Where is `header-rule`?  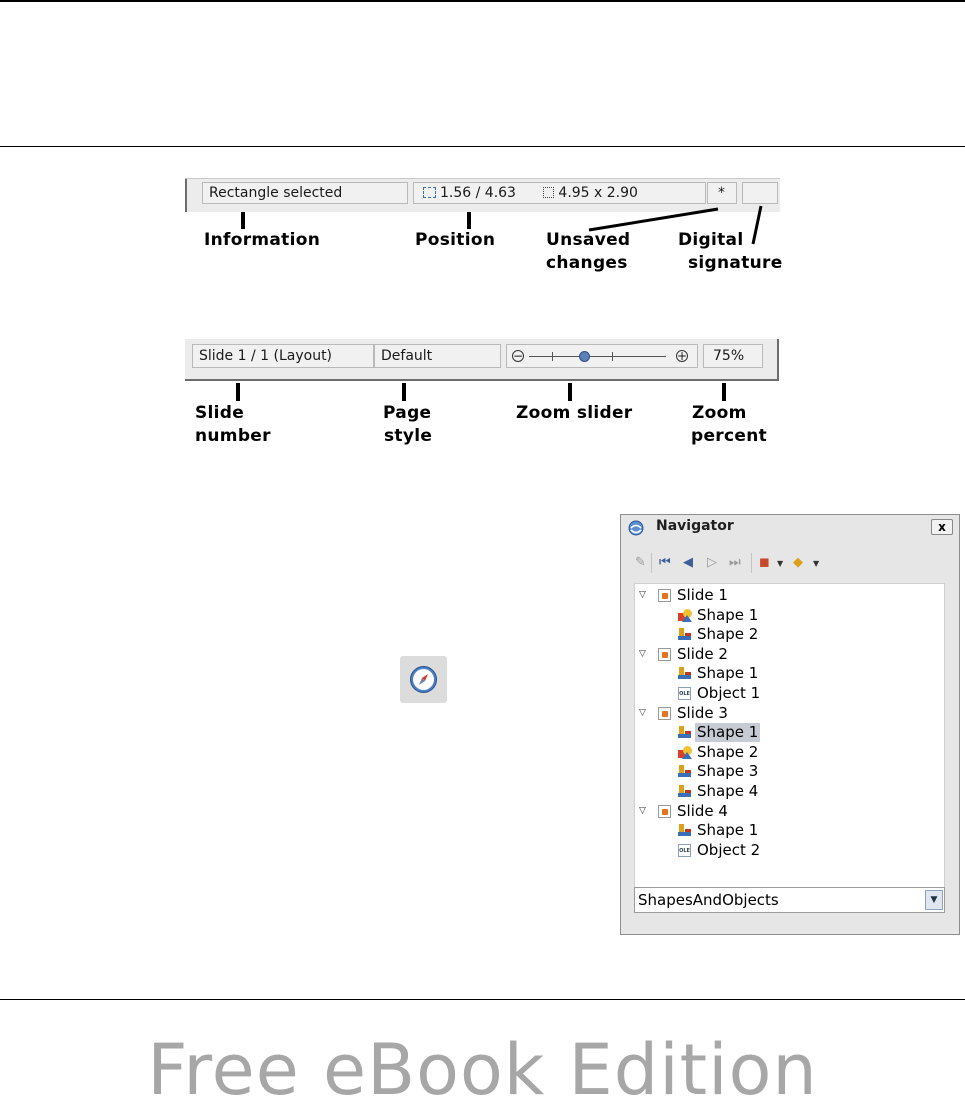
header-rule is located at coordinates (482, 1).